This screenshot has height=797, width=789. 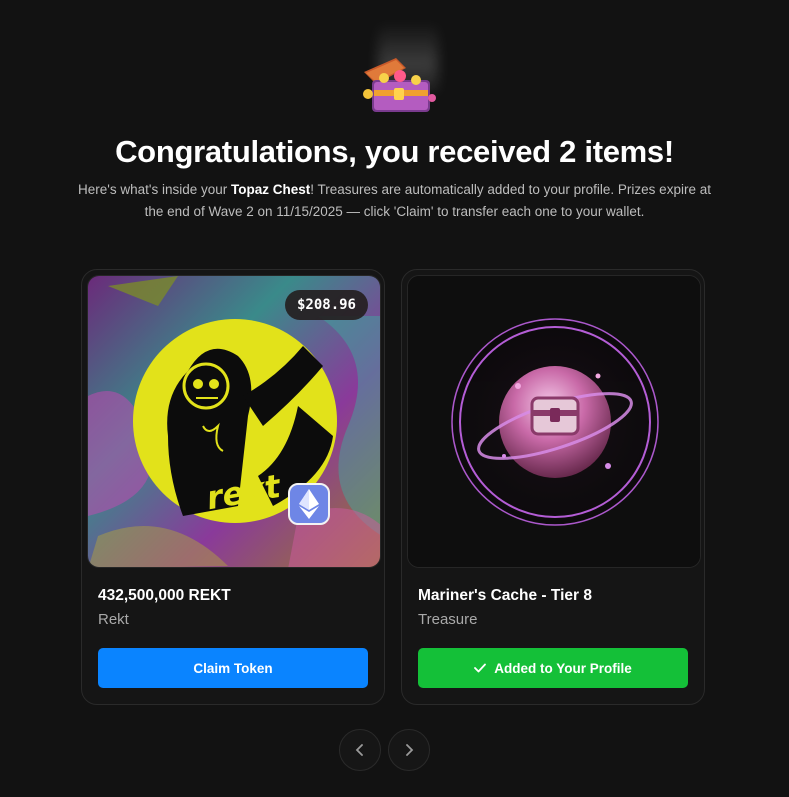 I want to click on price-badge: $208.96, so click(x=326, y=305).